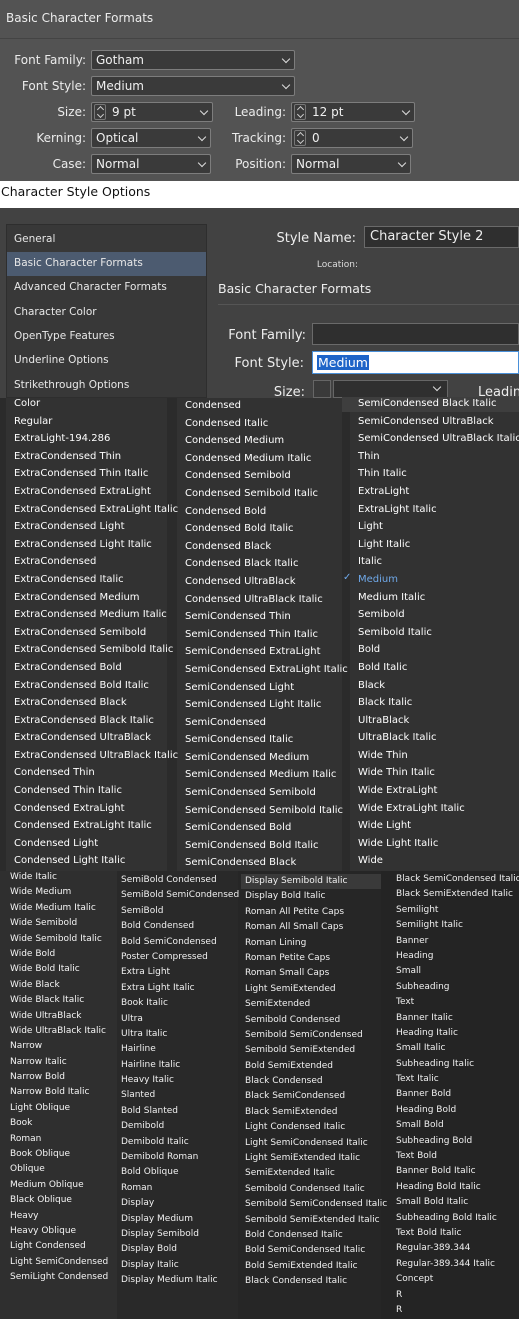 The width and height of the screenshot is (519, 1319). Describe the element at coordinates (353, 112) in the screenshot. I see `leading-field: 12 pt` at that location.